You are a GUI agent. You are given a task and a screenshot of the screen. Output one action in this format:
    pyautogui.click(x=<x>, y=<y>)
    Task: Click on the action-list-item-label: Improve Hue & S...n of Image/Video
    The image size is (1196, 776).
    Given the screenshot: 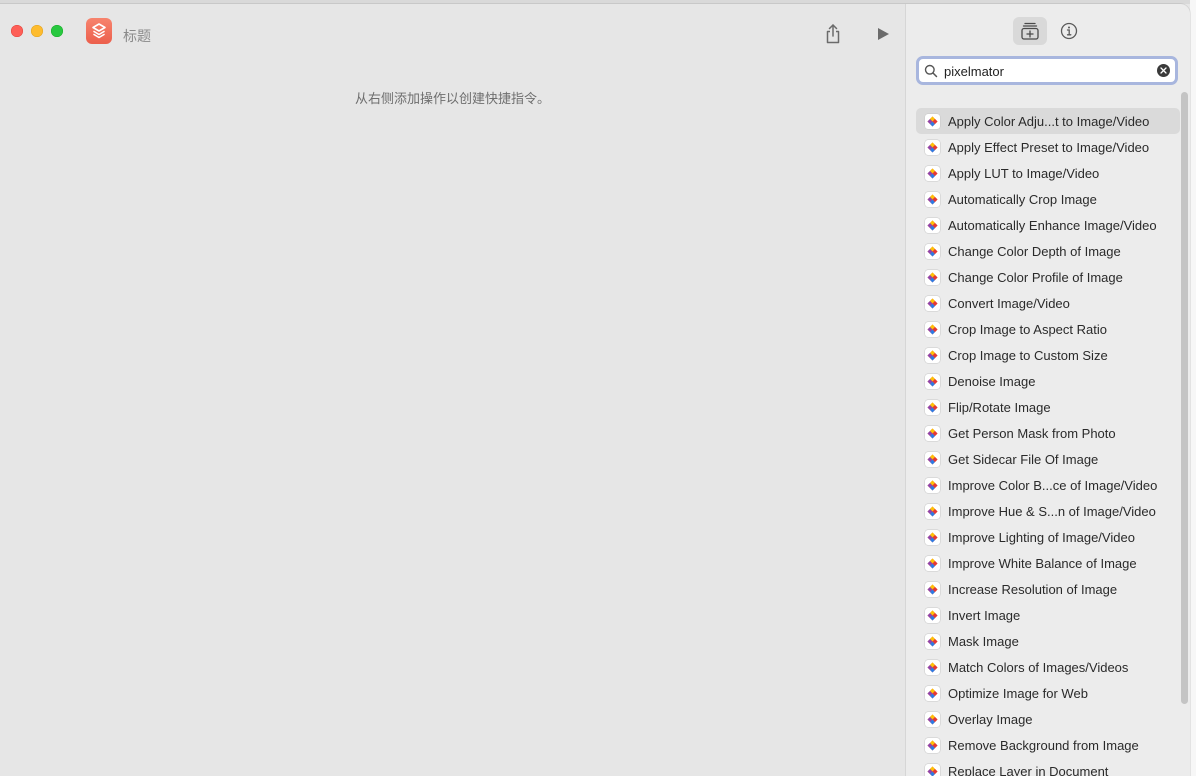 What is the action you would take?
    pyautogui.click(x=1052, y=511)
    